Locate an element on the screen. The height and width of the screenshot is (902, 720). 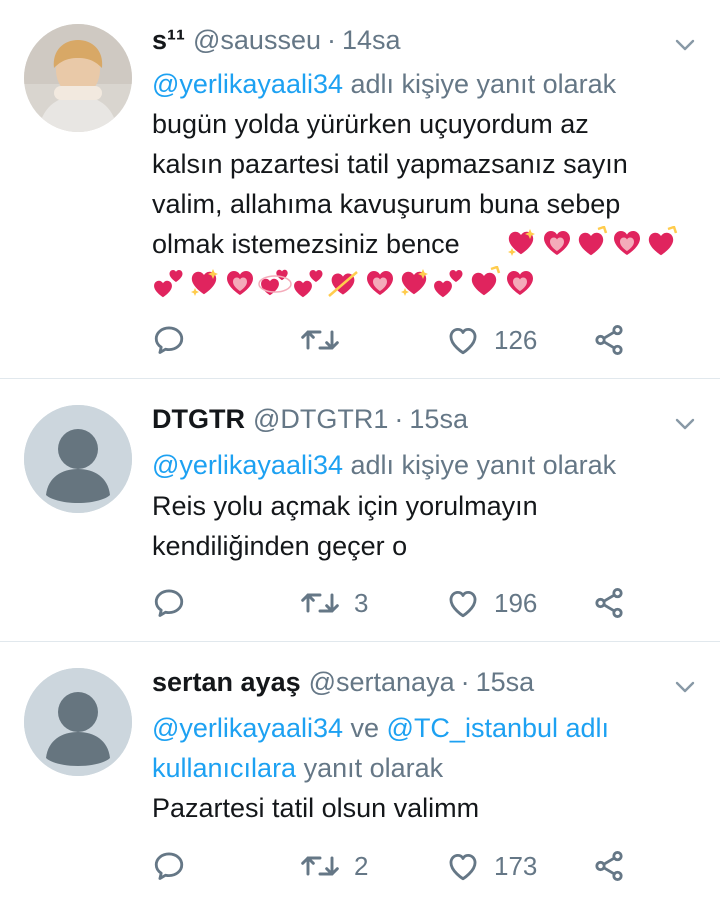
username: @sausseu is located at coordinates (257, 40).